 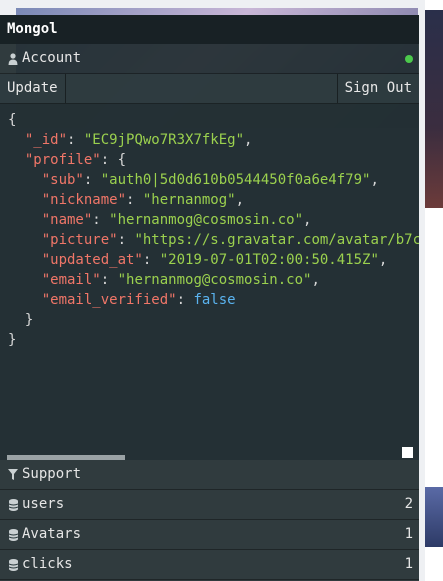 I want to click on json-value: "https://s.gravatar.com/avatar/b7c, so click(x=276, y=240).